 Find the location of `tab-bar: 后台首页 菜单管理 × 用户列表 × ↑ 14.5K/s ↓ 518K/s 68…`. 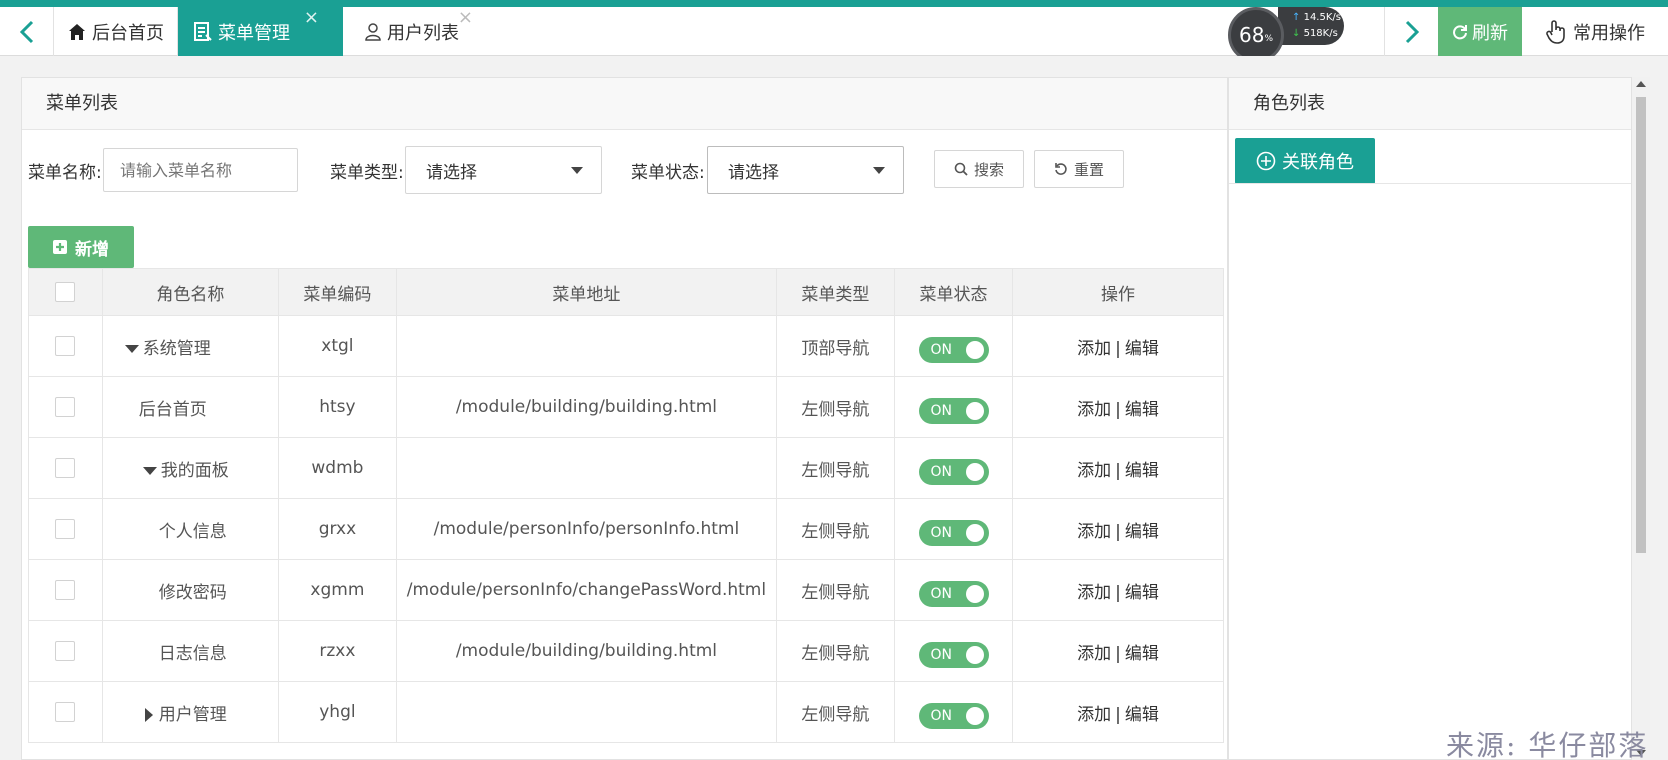

tab-bar: 后台首页 菜单管理 × 用户列表 × ↑ 14.5K/s ↓ 518K/s 68… is located at coordinates (834, 35).